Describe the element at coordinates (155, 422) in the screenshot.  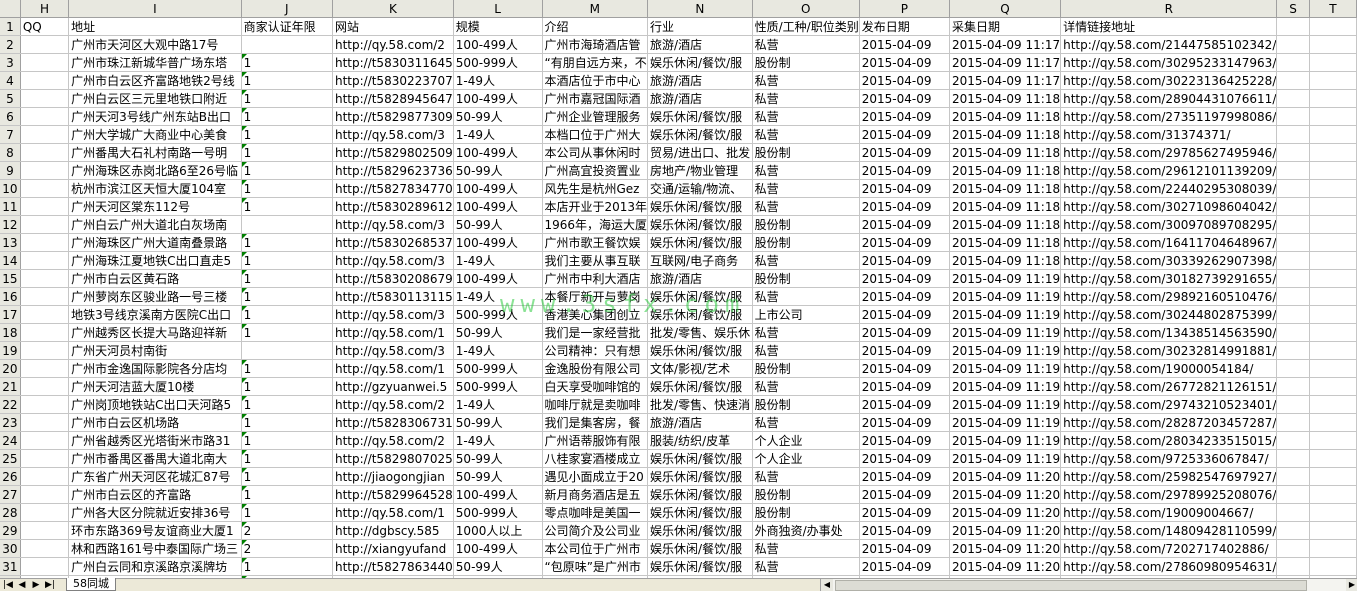
I see `cell: 广州市白云区机场路` at that location.